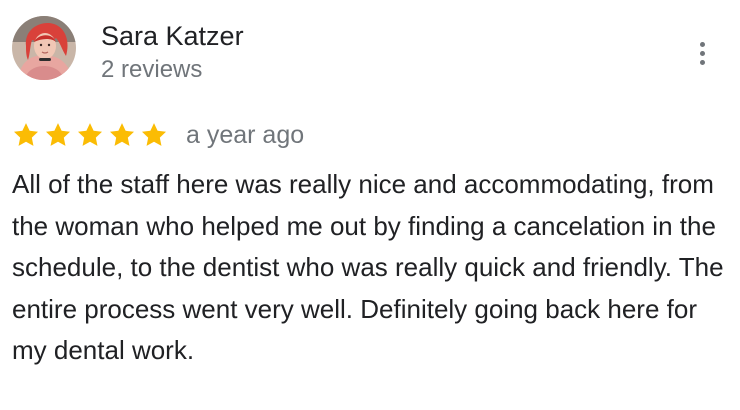 This screenshot has width=740, height=410. I want to click on rating-row: a year ago, so click(158, 135).